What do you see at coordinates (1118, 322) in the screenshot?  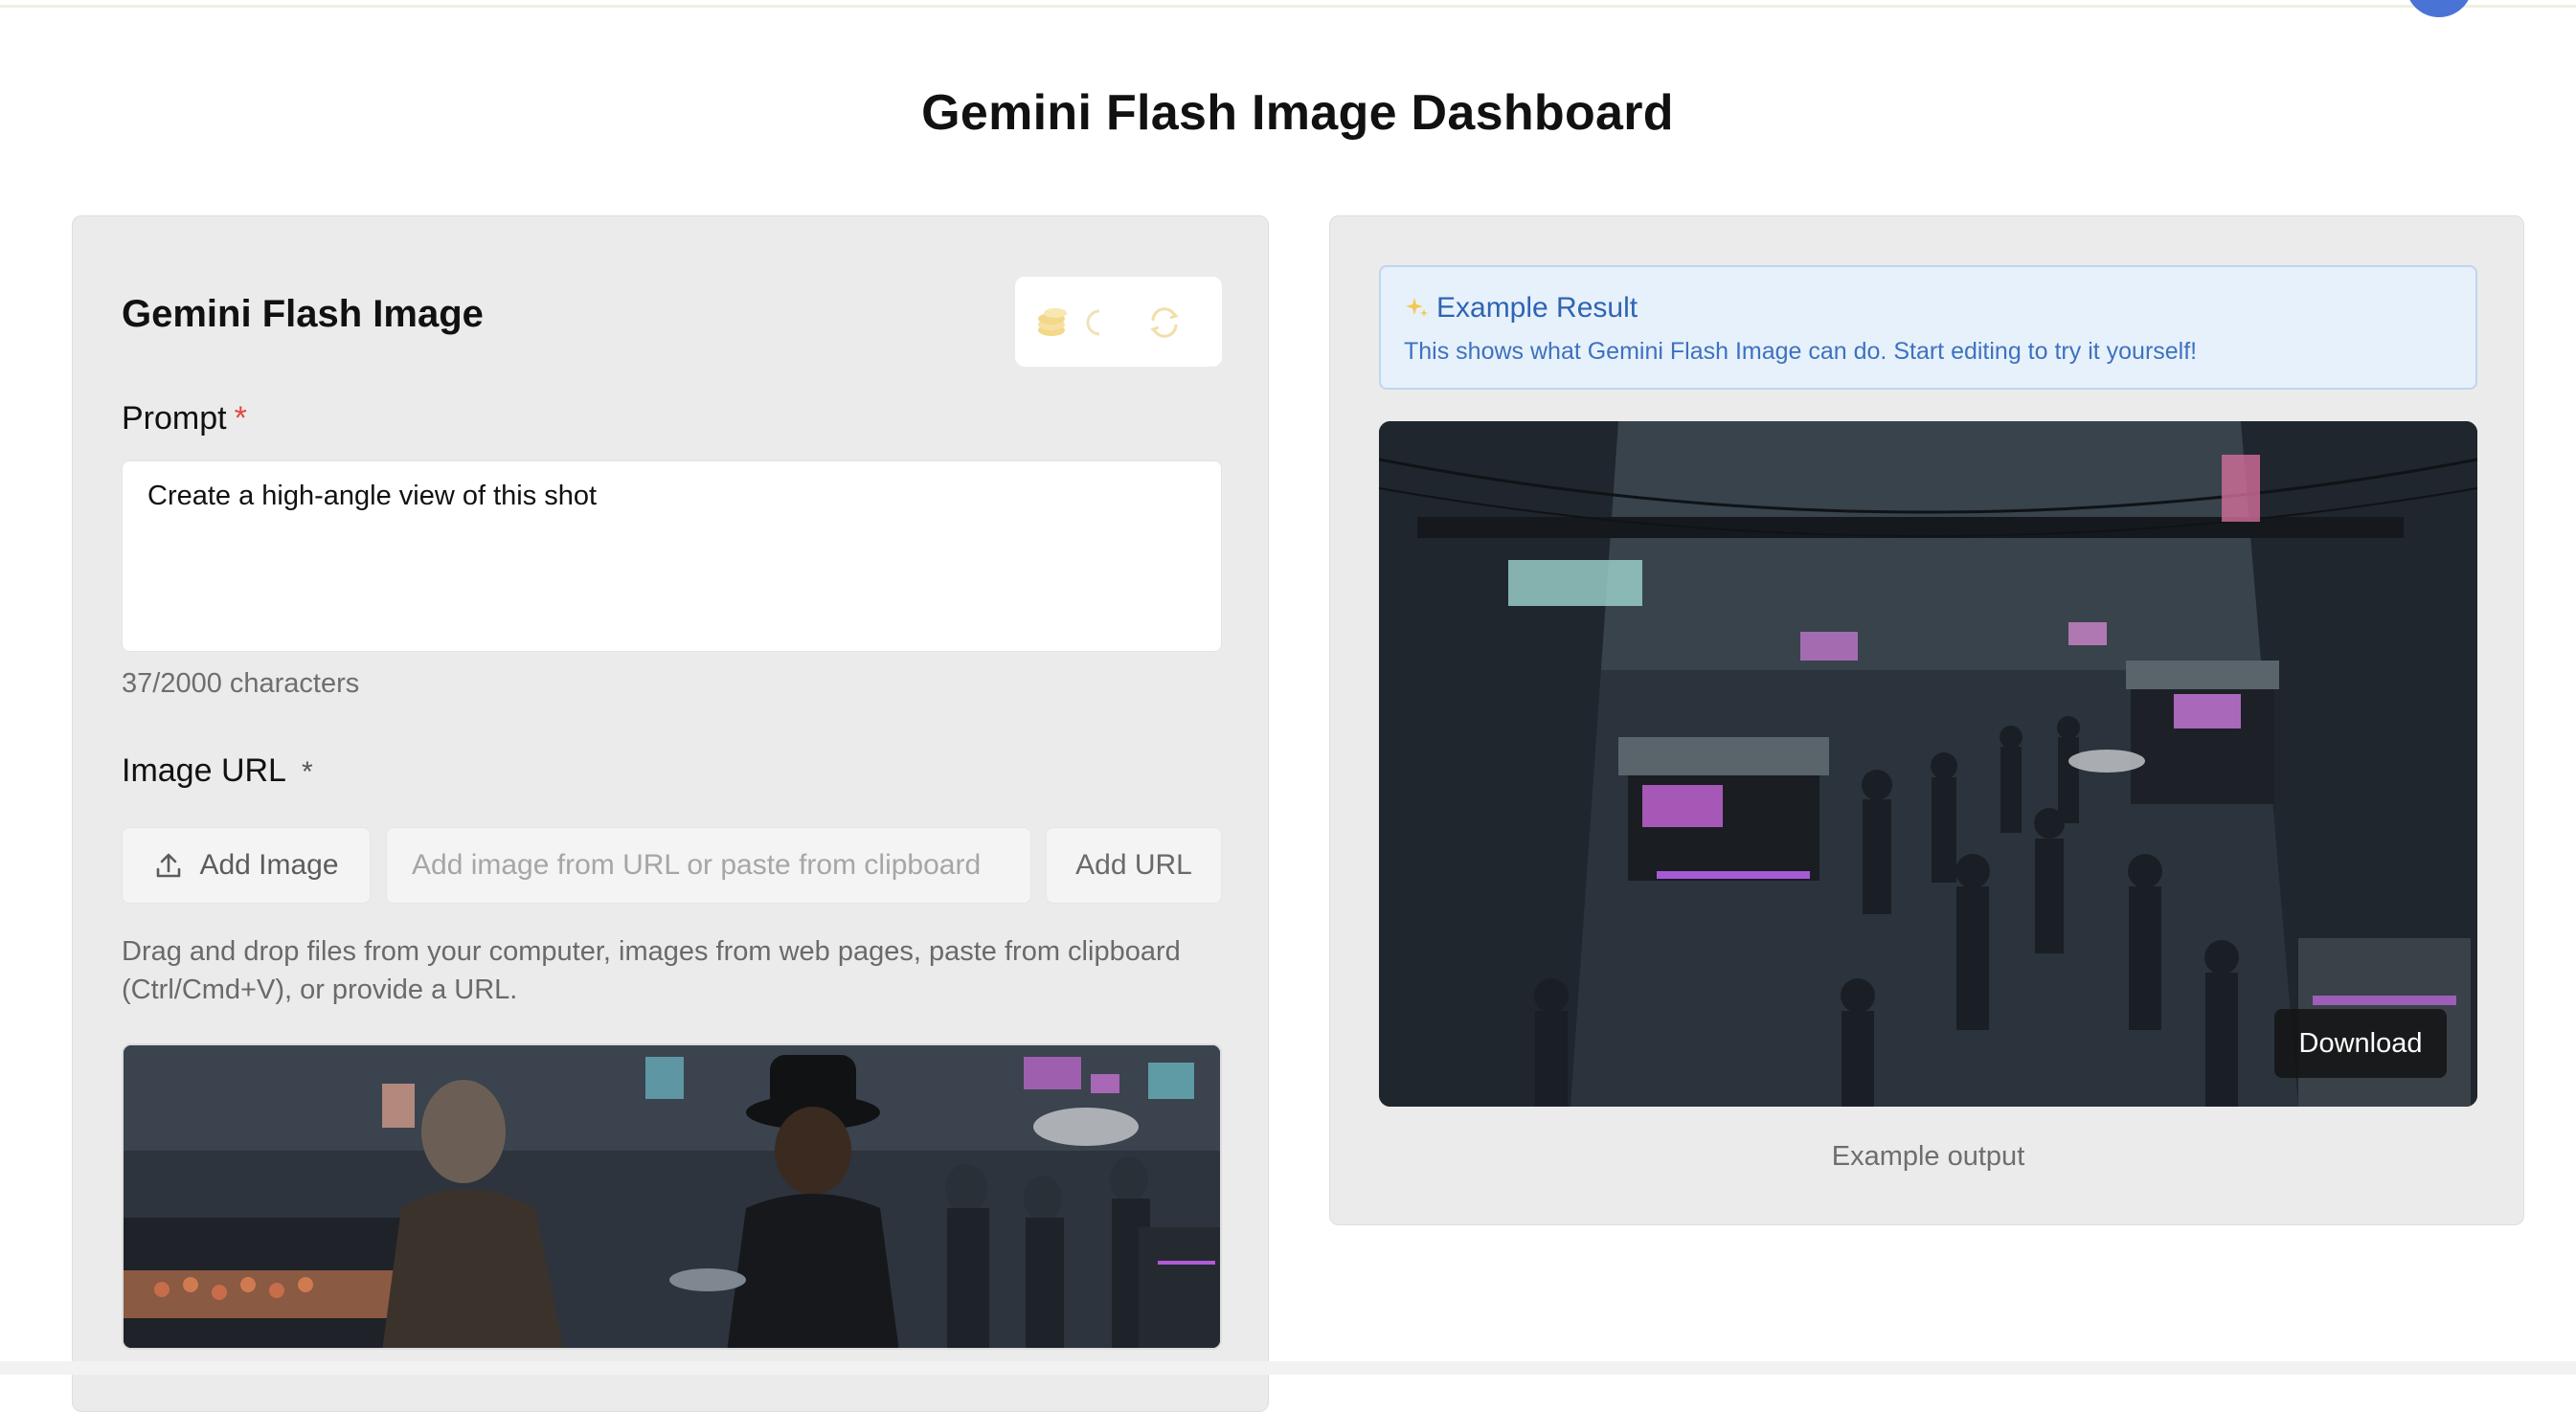 I see `header-tools` at bounding box center [1118, 322].